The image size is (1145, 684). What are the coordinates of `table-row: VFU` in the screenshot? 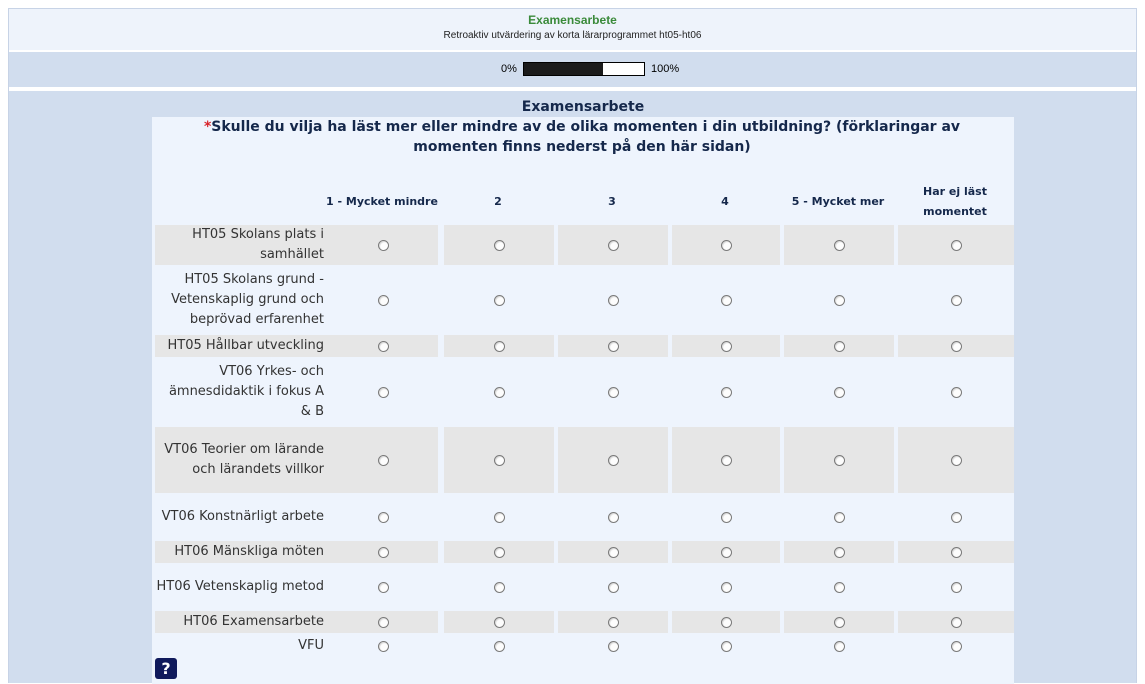 It's located at (583, 646).